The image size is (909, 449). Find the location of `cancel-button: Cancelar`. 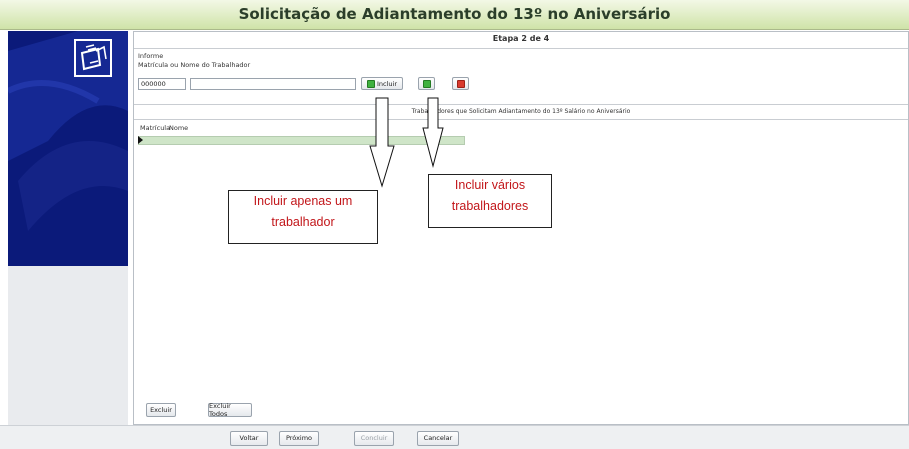

cancel-button: Cancelar is located at coordinates (438, 438).